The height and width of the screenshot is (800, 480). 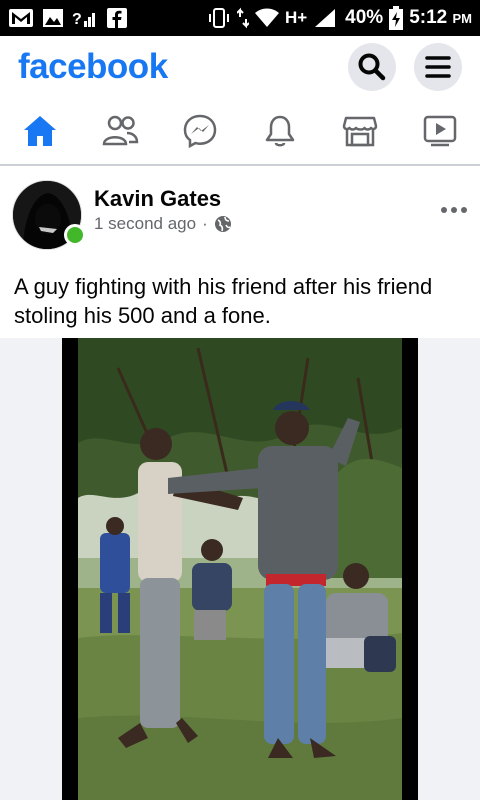 I want to click on gmail-icon, so click(x=21, y=18).